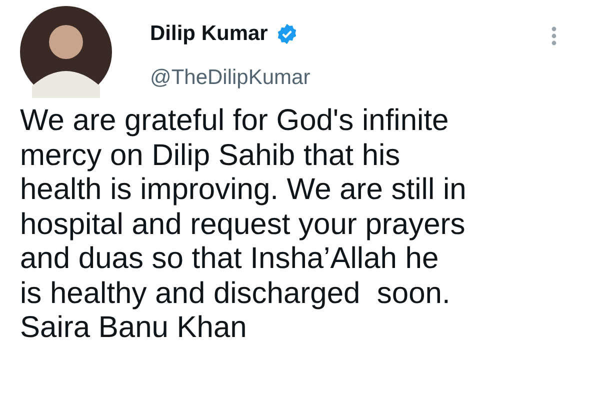 This screenshot has height=400, width=600. Describe the element at coordinates (209, 34) in the screenshot. I see `author-name: Dilip Kumar` at that location.